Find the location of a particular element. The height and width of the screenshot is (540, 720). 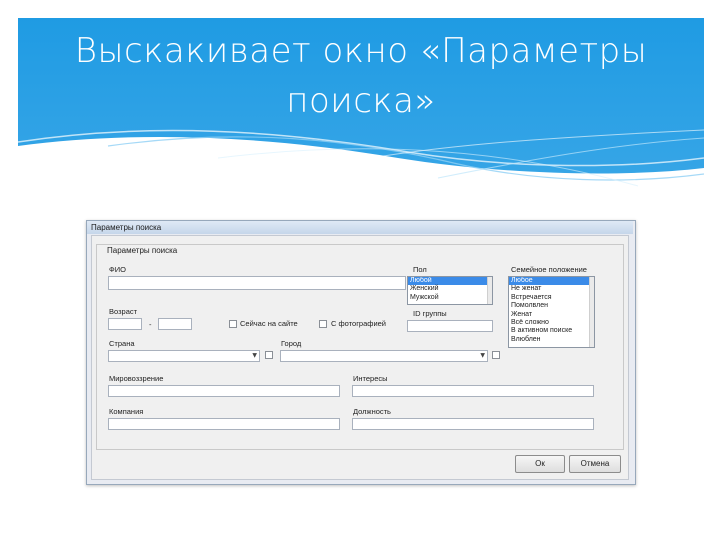

position-input is located at coordinates (473, 424).